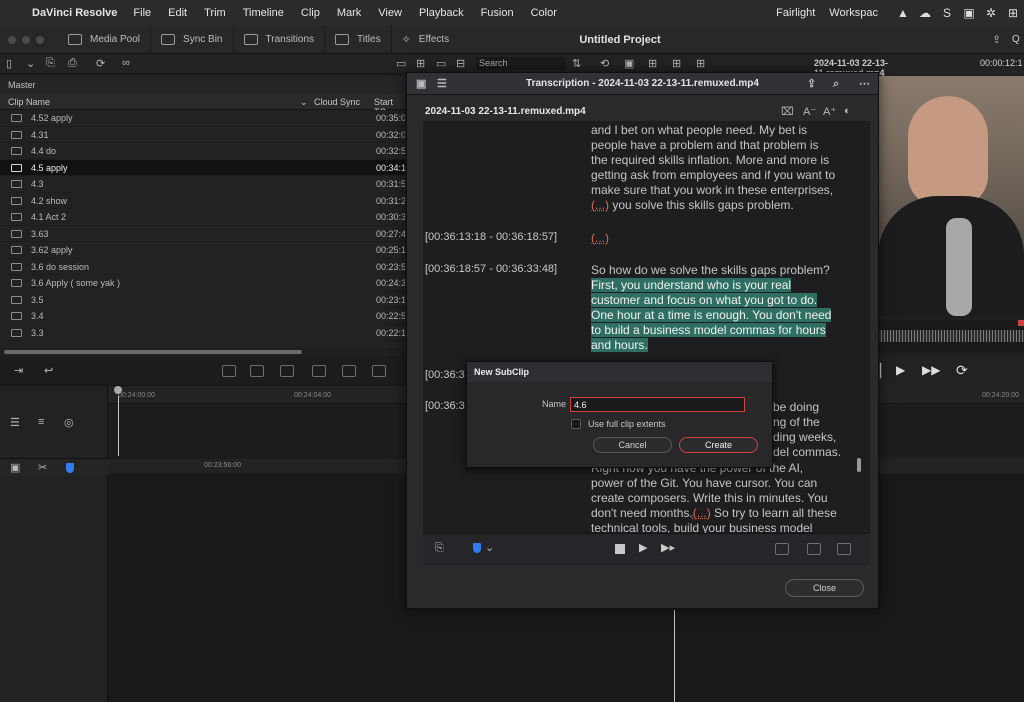 The image size is (1024, 702). What do you see at coordinates (859, 465) in the screenshot?
I see `transcript-scrollbar` at bounding box center [859, 465].